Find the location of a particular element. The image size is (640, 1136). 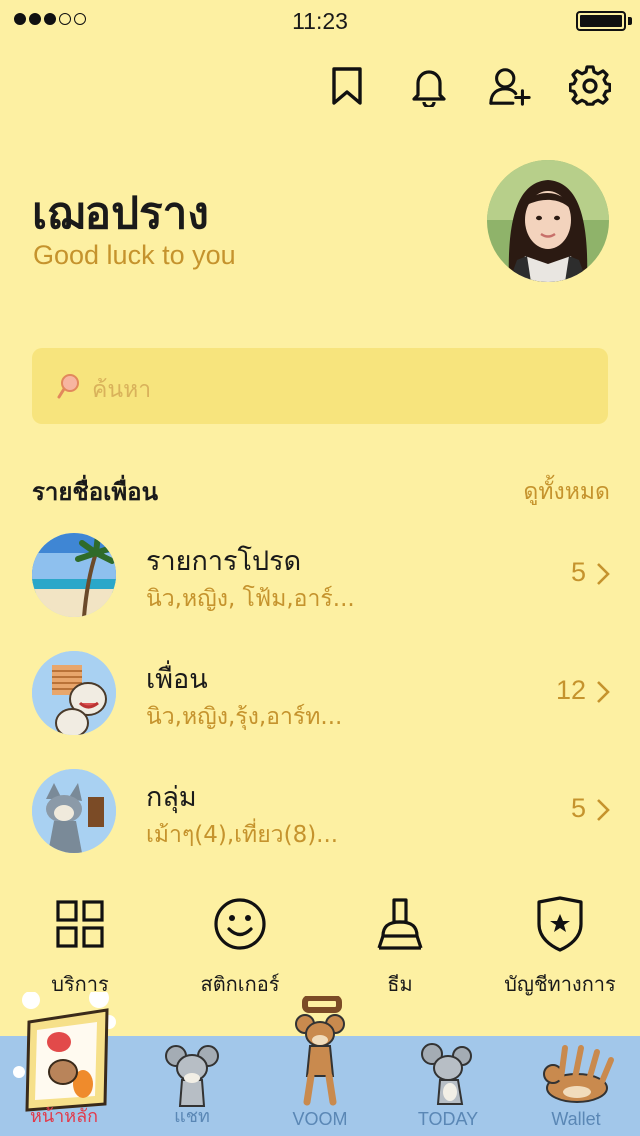

status-bar: 11:23 is located at coordinates (320, 20).